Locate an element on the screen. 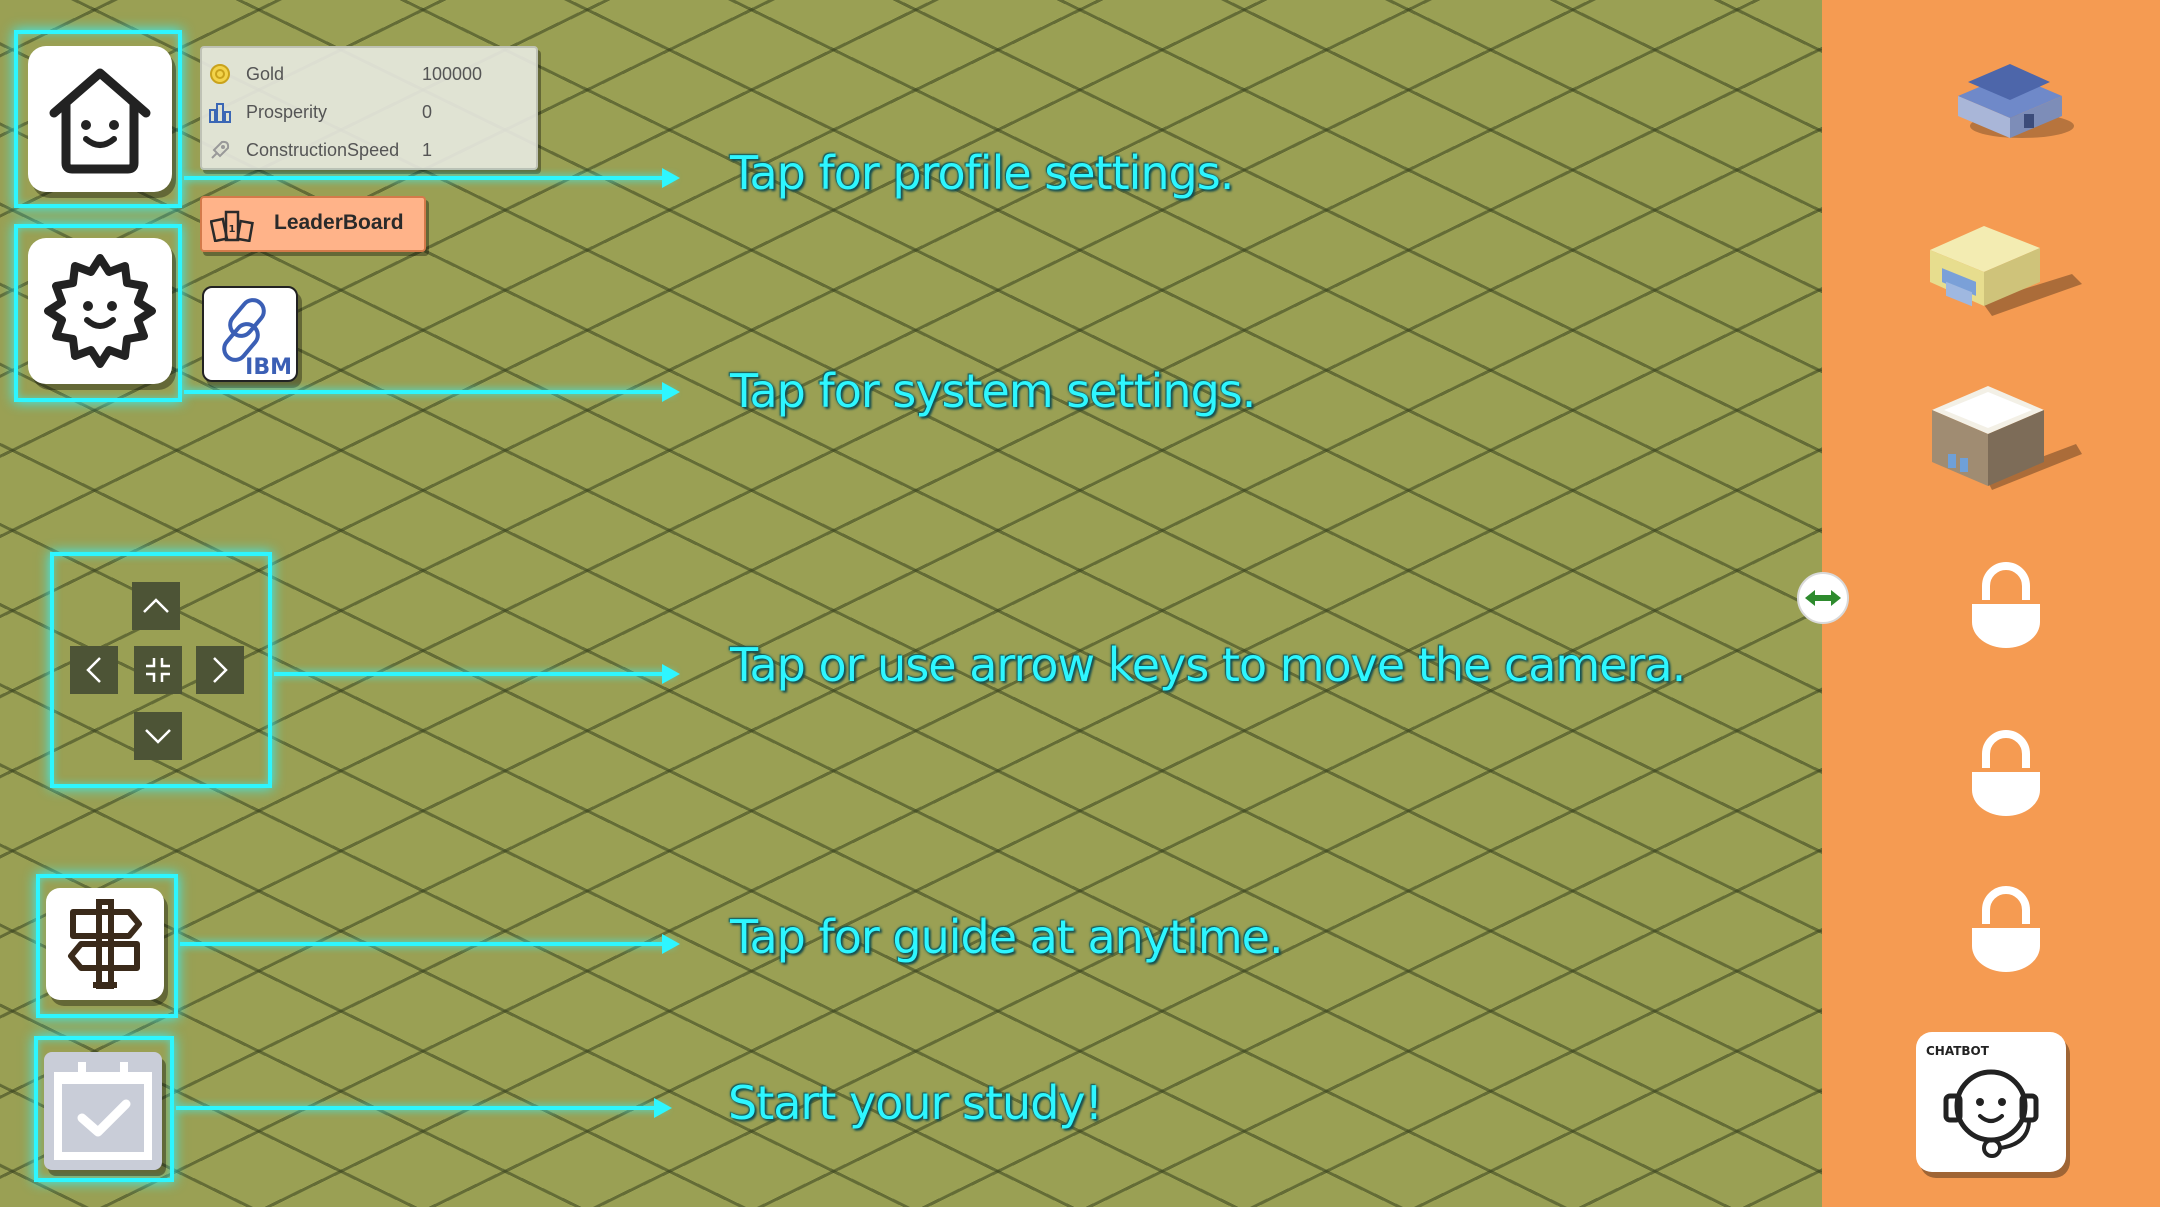 Image resolution: width=2160 pixels, height=1207 pixels. camera-left-button is located at coordinates (94, 670).